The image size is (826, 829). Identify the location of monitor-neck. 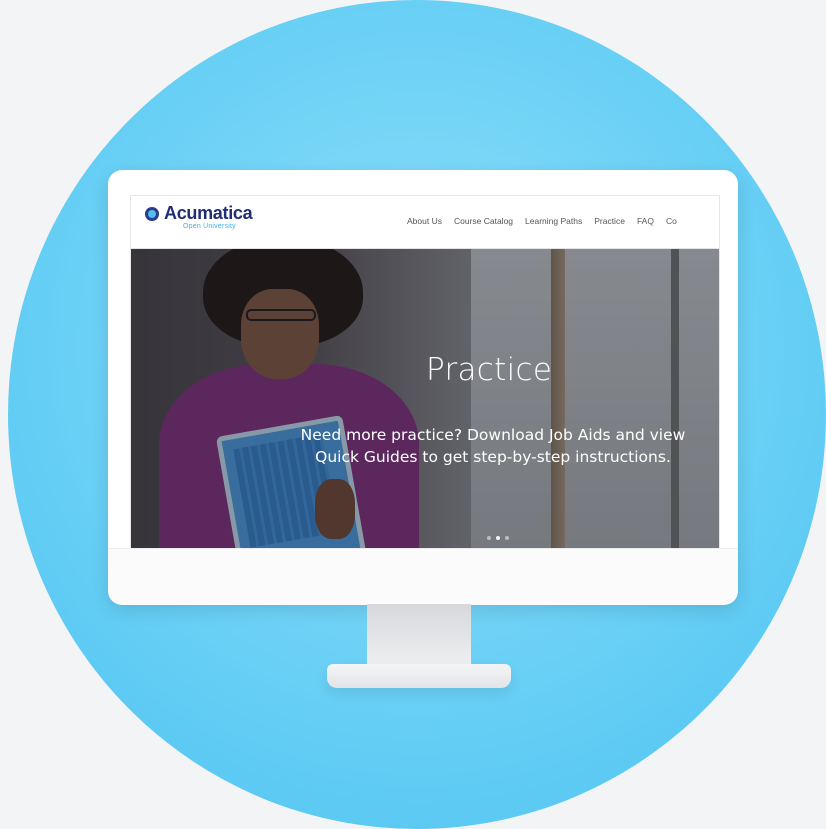
(419, 636).